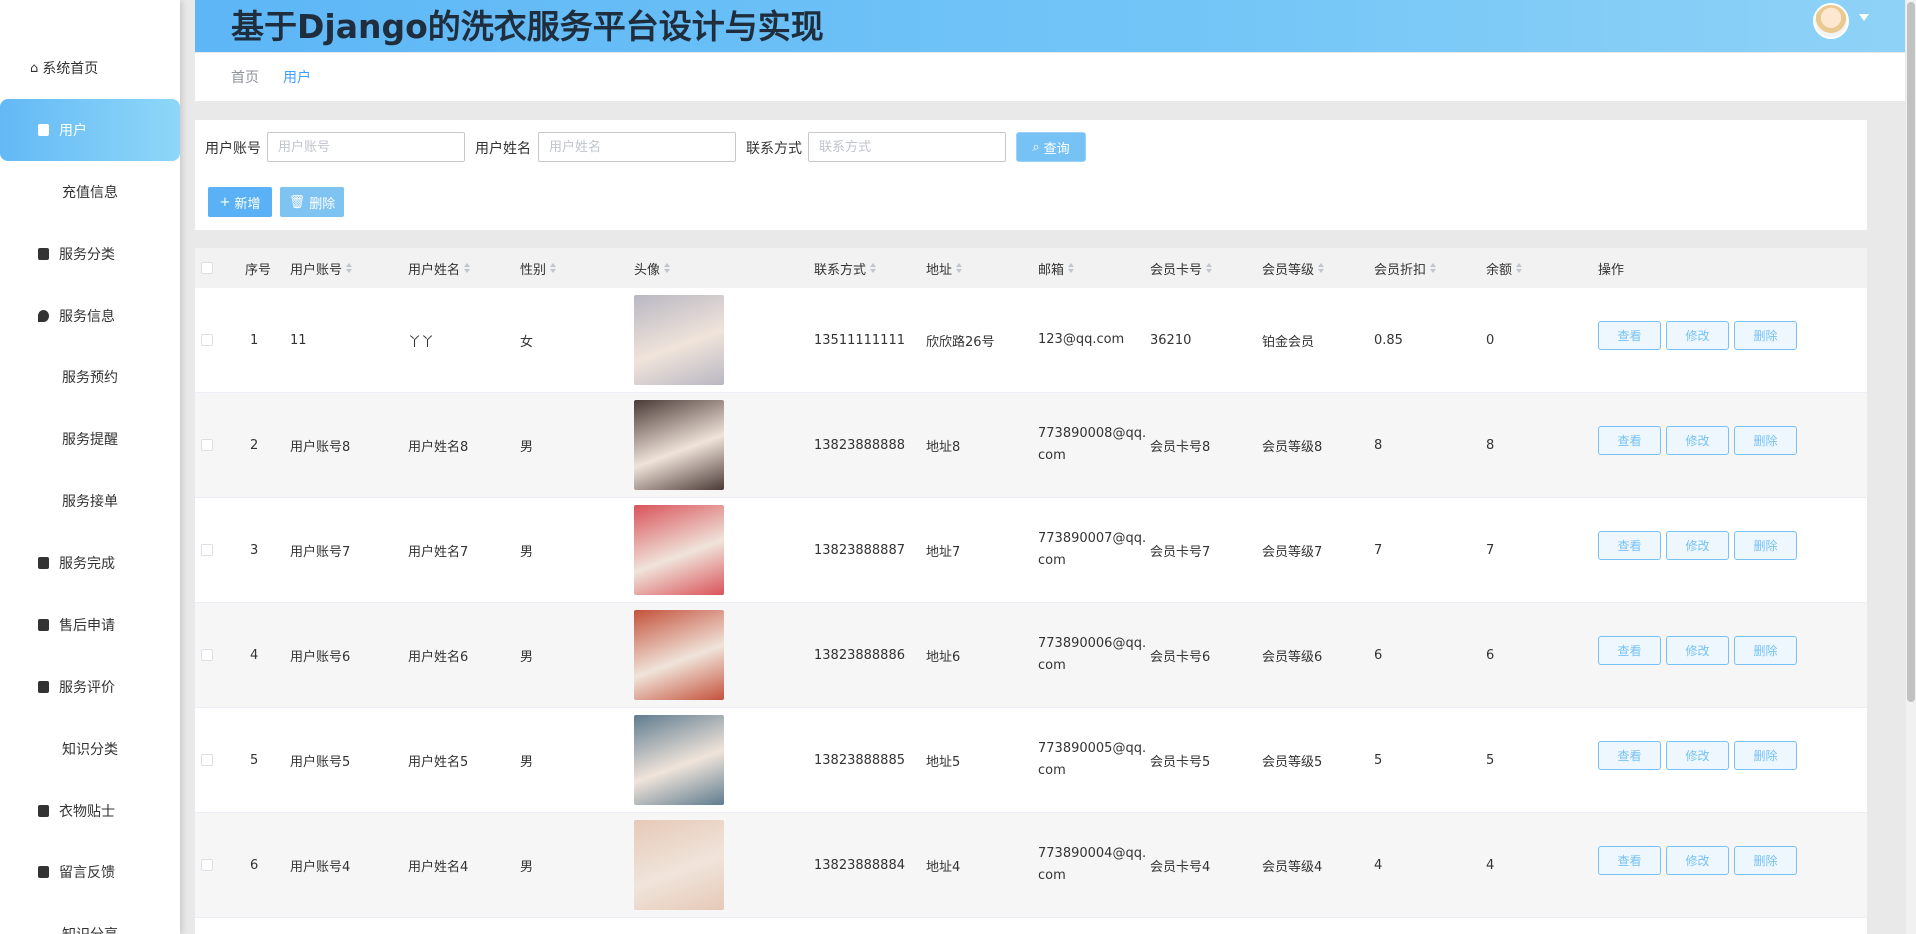 Image resolution: width=1916 pixels, height=934 pixels. What do you see at coordinates (1504, 268) in the screenshot?
I see `column-header-11: 余额` at bounding box center [1504, 268].